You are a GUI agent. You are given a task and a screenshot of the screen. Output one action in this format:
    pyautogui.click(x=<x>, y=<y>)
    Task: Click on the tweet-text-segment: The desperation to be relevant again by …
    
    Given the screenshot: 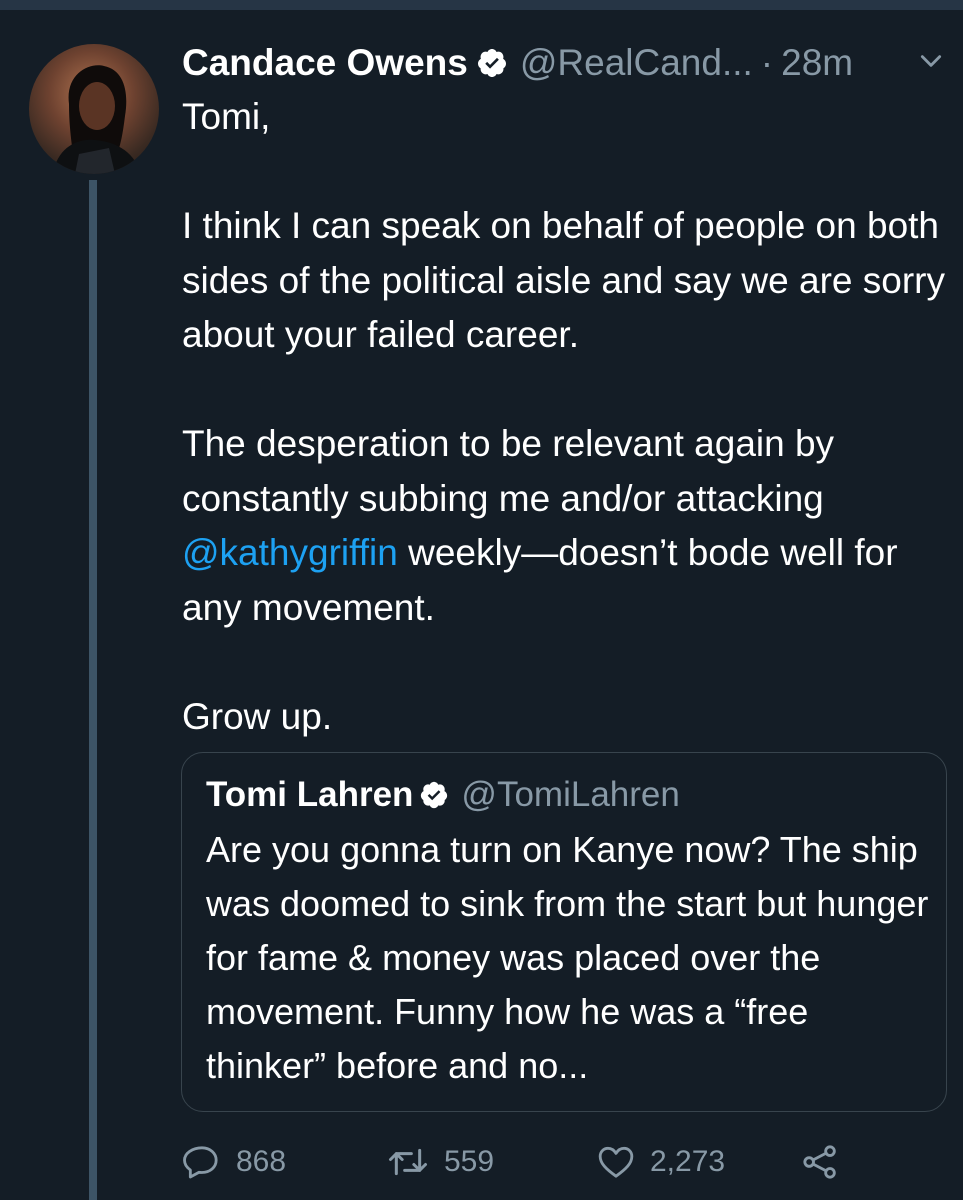 What is the action you would take?
    pyautogui.click(x=508, y=471)
    